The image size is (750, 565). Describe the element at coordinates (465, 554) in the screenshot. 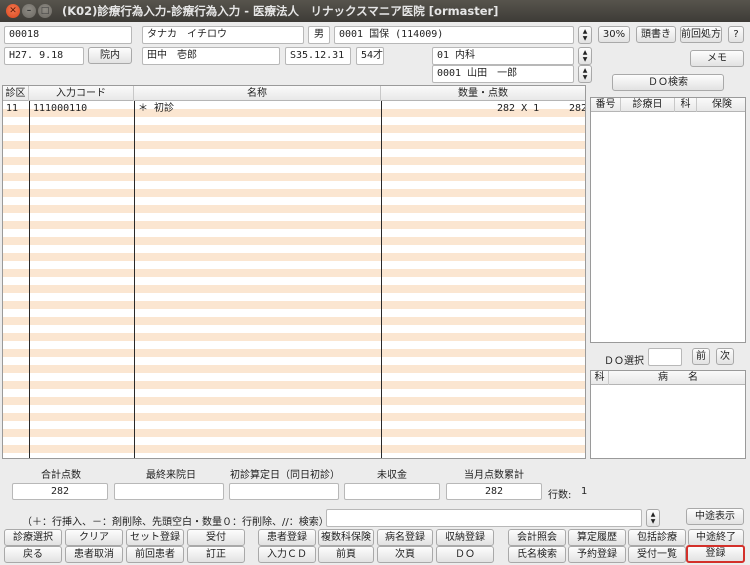

I see `fkey-do: ＤＯ` at that location.